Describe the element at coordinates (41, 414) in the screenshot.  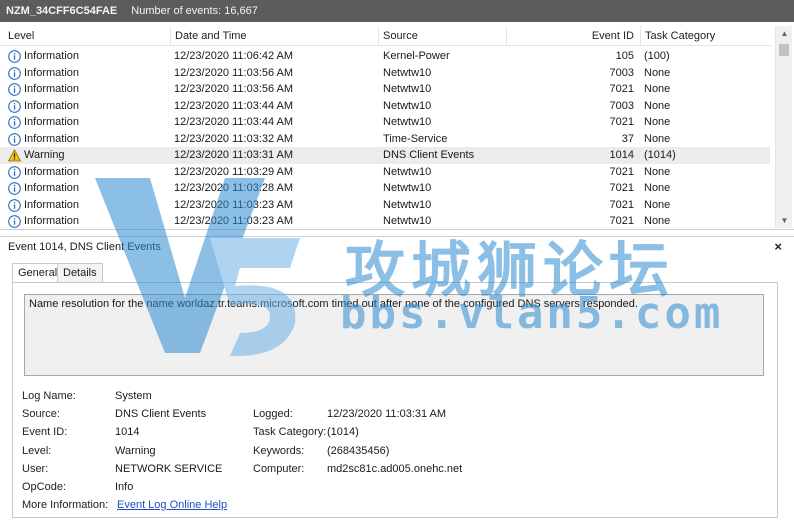
I see `label-source: Source:` at that location.